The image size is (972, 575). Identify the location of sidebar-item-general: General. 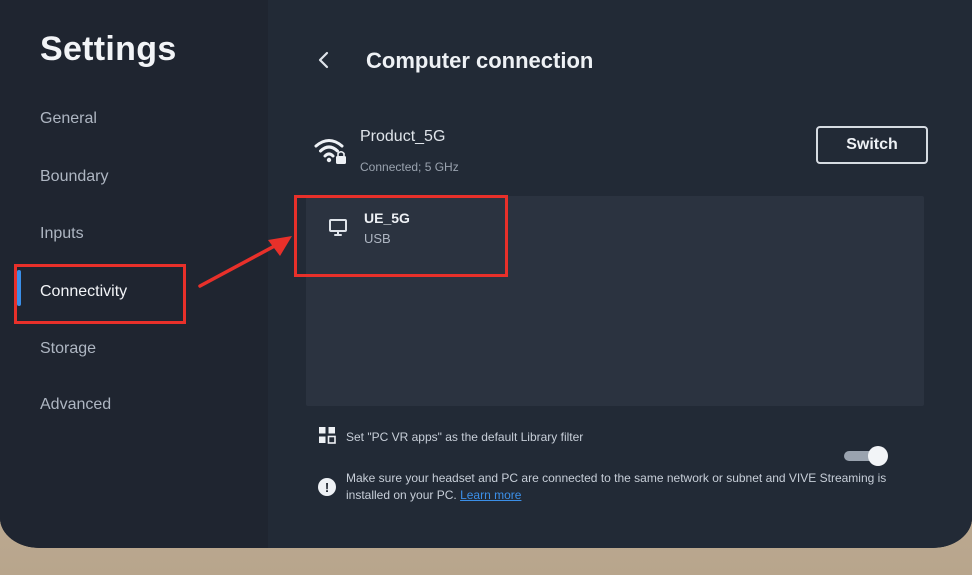
(68, 119).